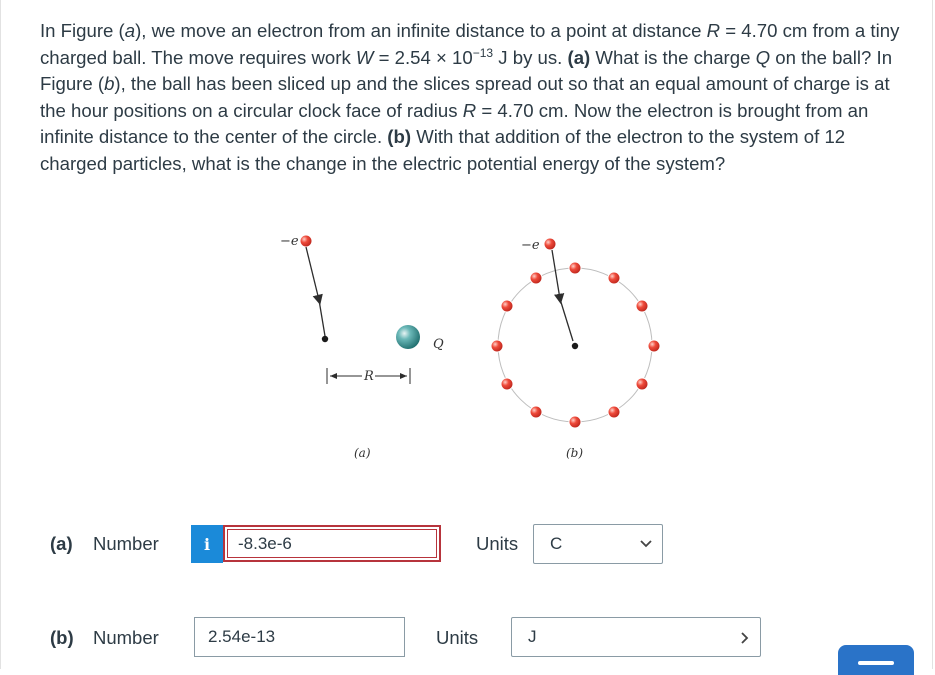 The height and width of the screenshot is (675, 935). I want to click on units-label-a: Units, so click(497, 543).